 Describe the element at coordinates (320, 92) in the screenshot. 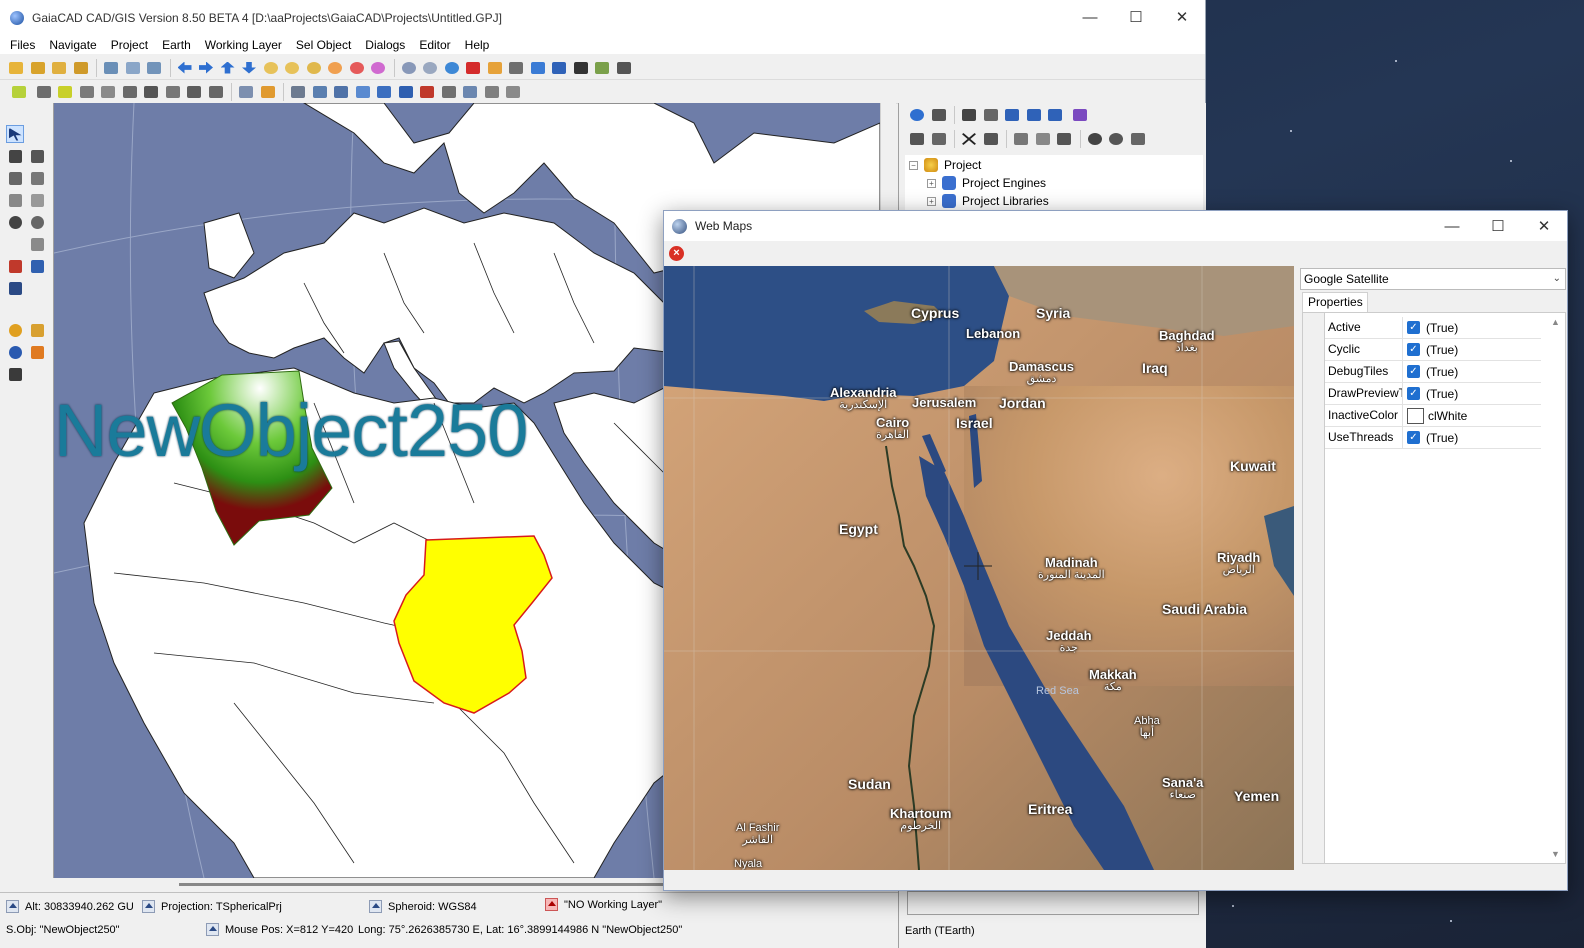

I see `block-2-icon` at that location.